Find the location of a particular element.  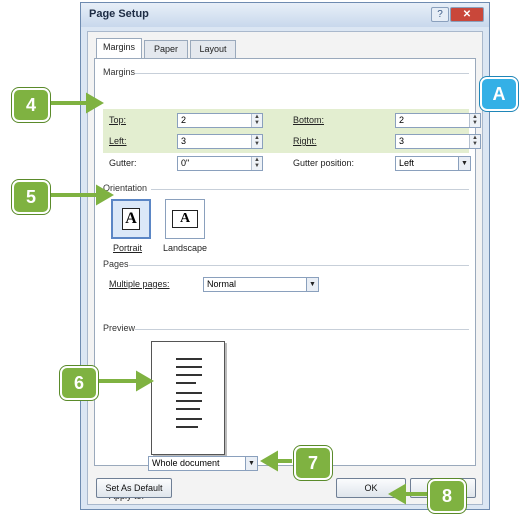

callout-6: 6 is located at coordinates (79, 383).